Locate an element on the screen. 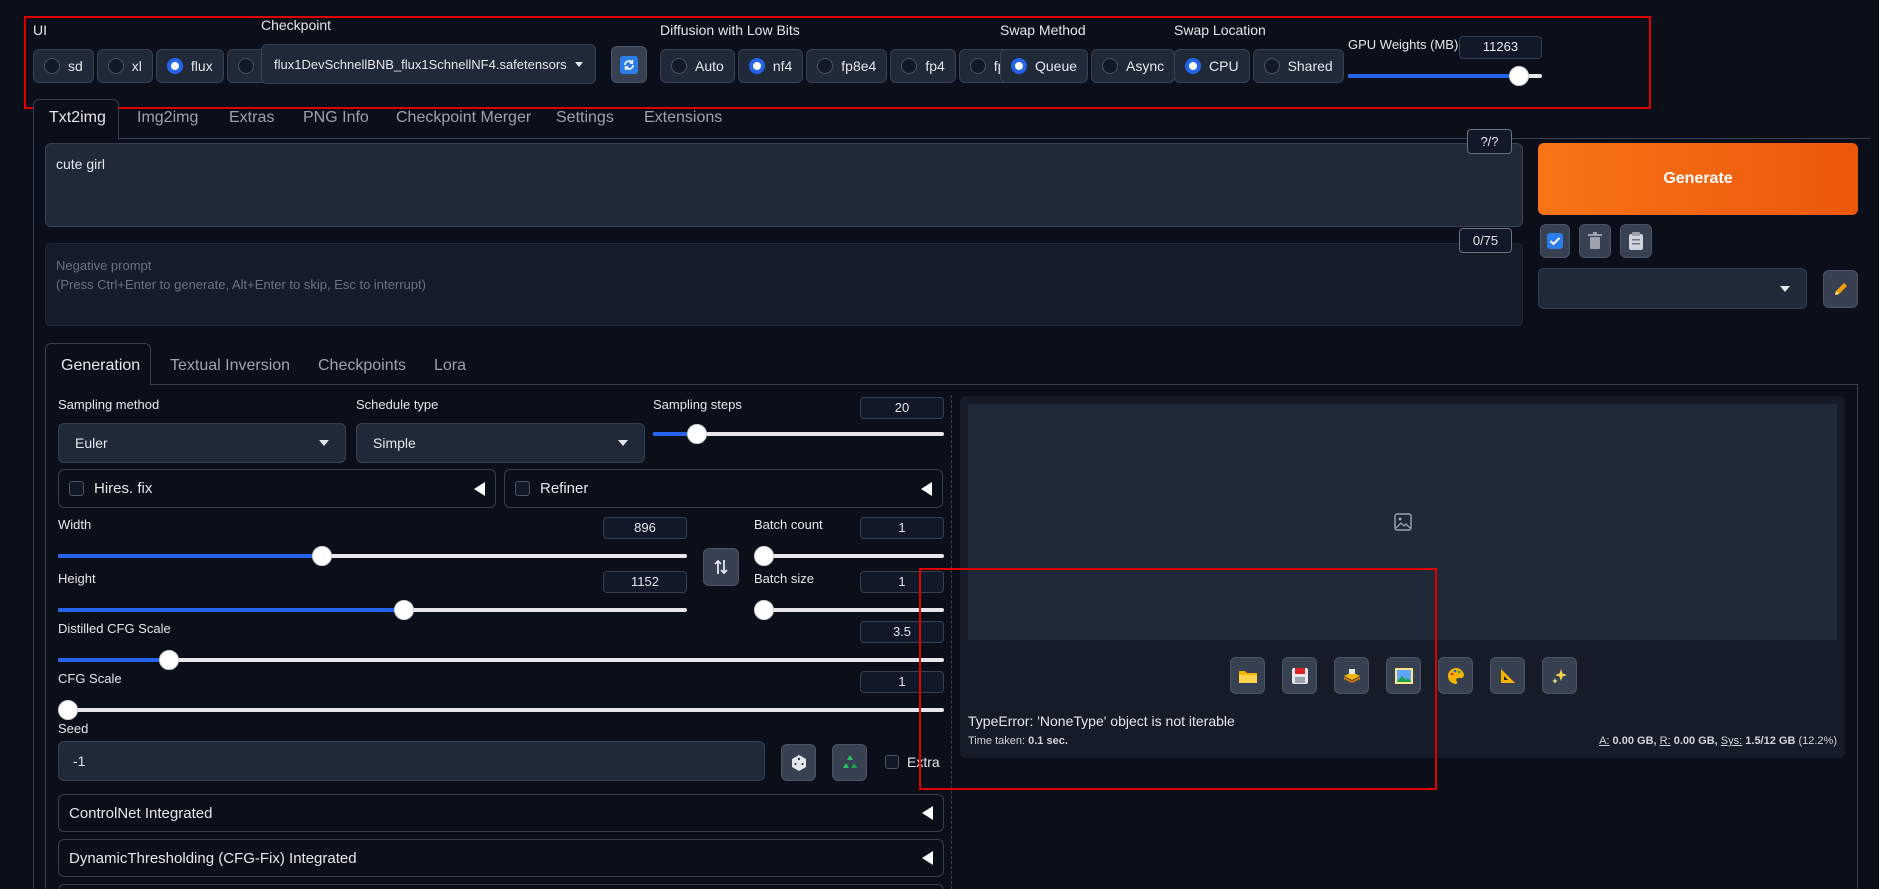 The image size is (1879, 889). tab-checkpoint-merger: Checkpoint Merger is located at coordinates (463, 118).